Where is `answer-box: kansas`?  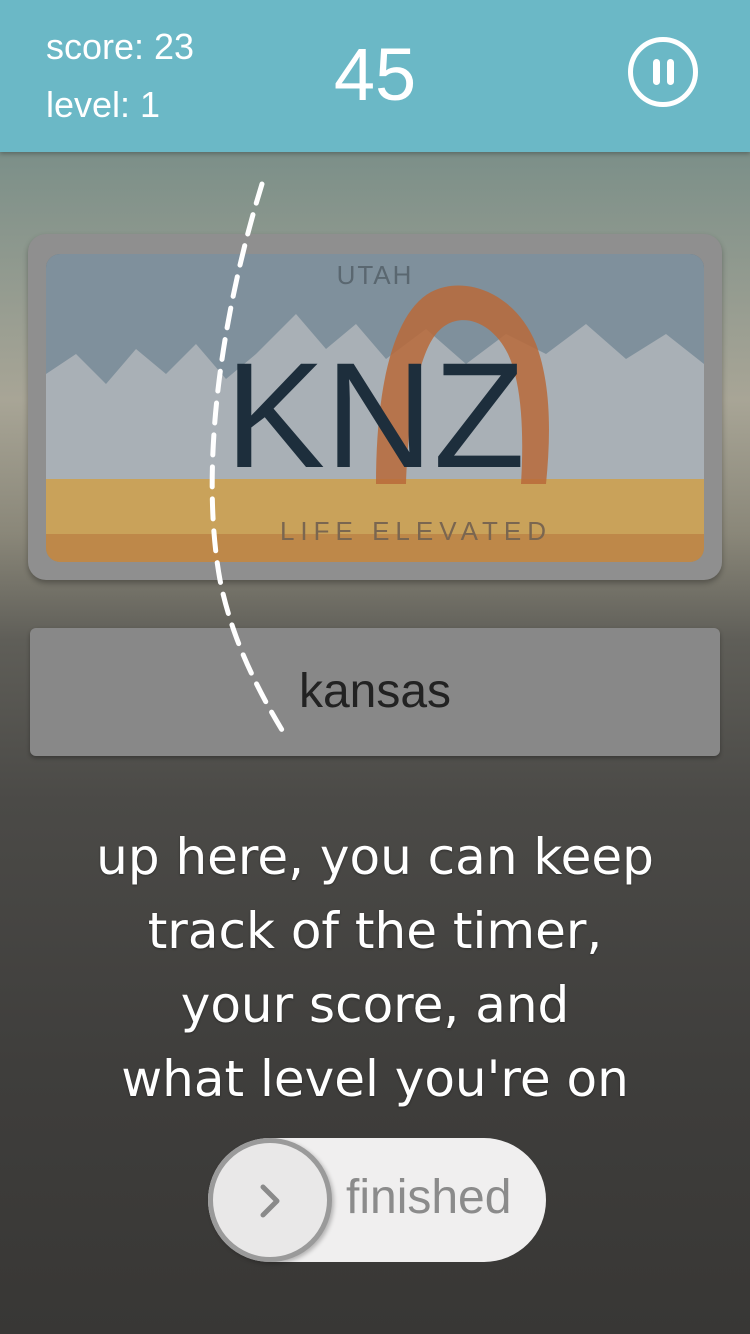 answer-box: kansas is located at coordinates (375, 692).